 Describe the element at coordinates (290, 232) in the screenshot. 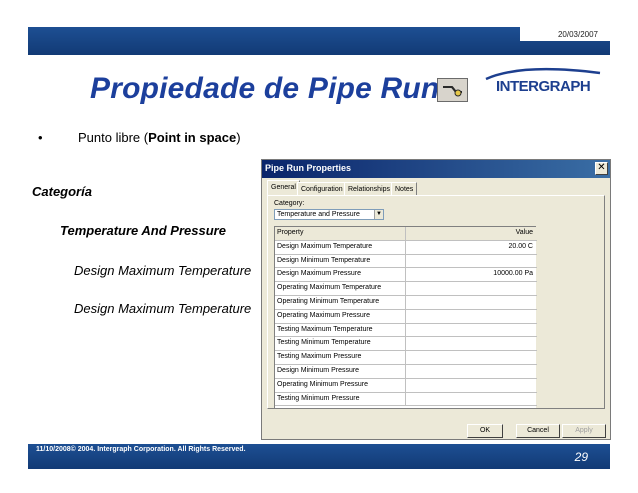

I see `grid-header-property: Property` at that location.